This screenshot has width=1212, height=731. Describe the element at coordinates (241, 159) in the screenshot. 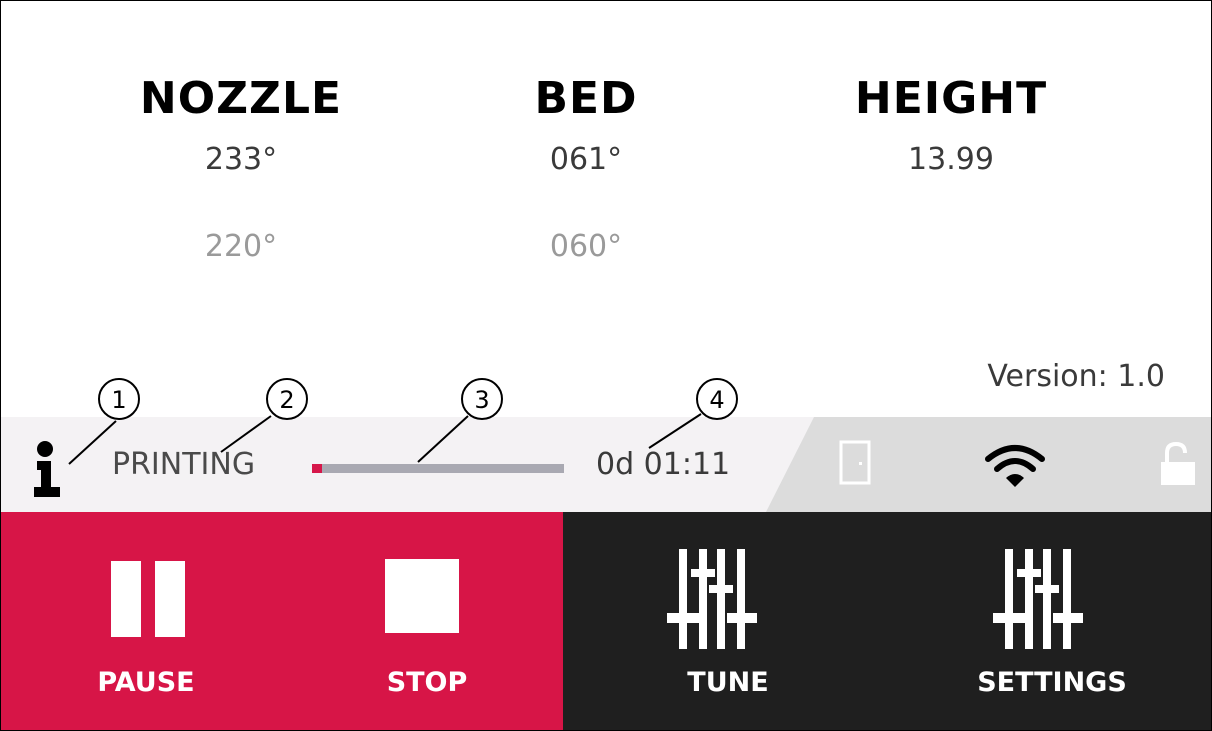

I see `nozzle-current-temp: 233°` at that location.